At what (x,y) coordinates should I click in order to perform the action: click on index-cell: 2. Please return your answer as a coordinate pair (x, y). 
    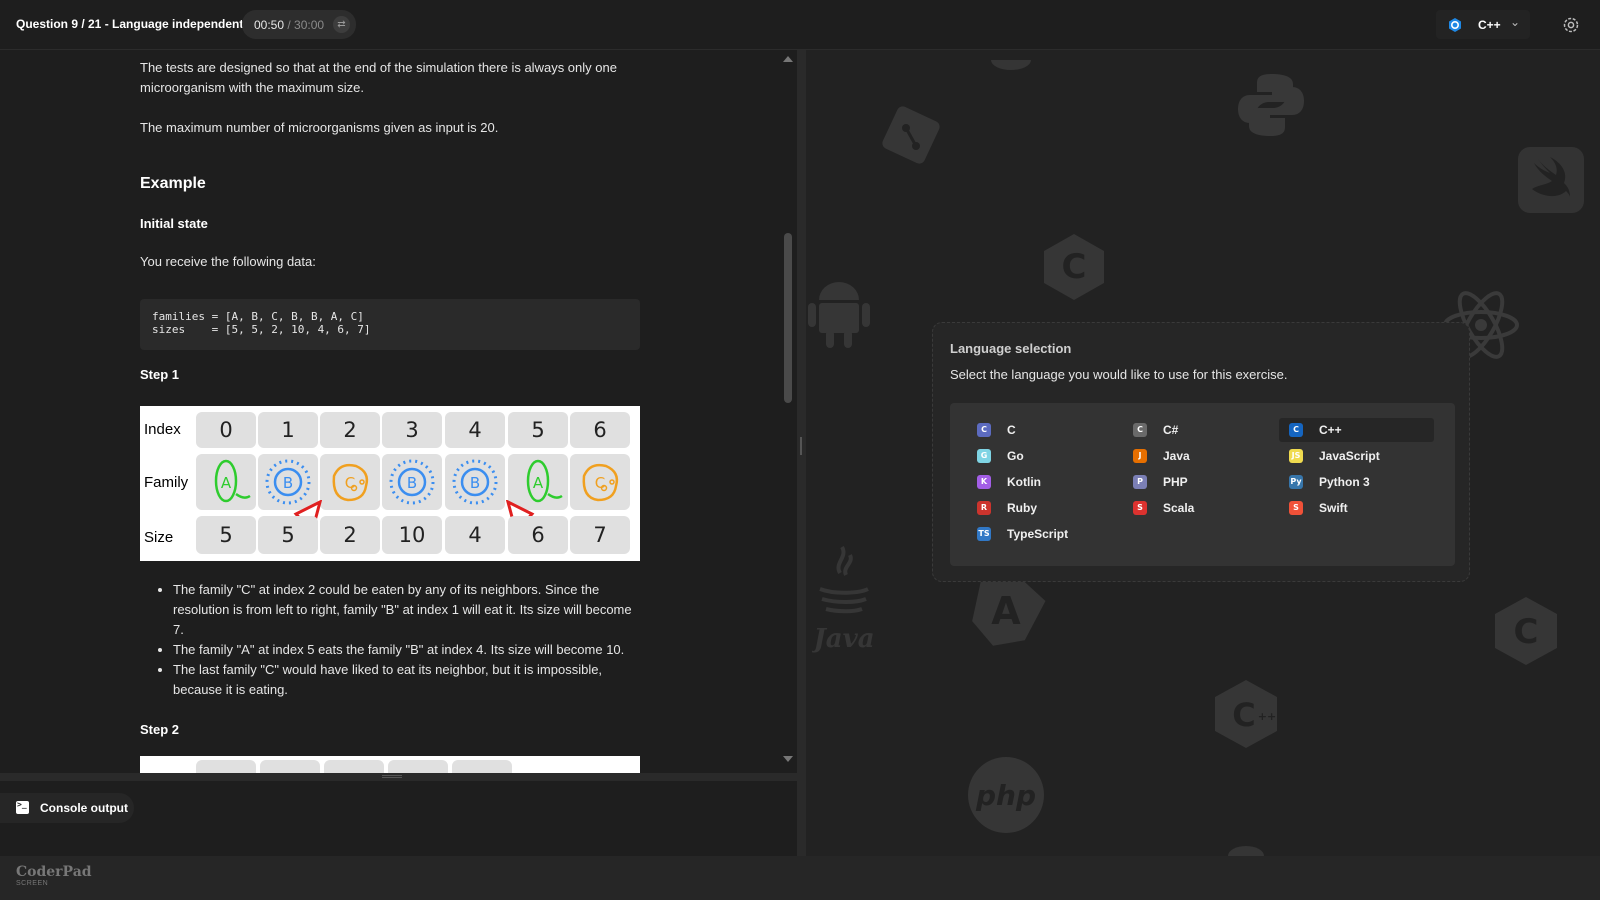
    Looking at the image, I should click on (350, 430).